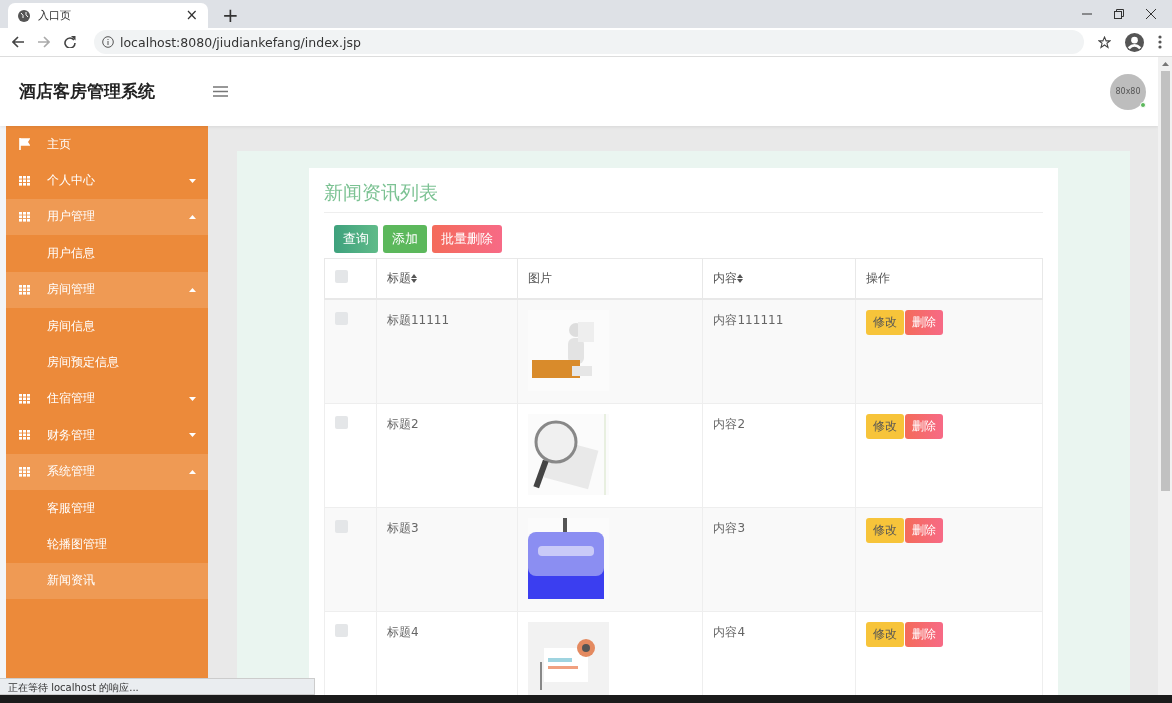 The image size is (1172, 703). I want to click on sidebar-item: 系统管理, so click(107, 471).